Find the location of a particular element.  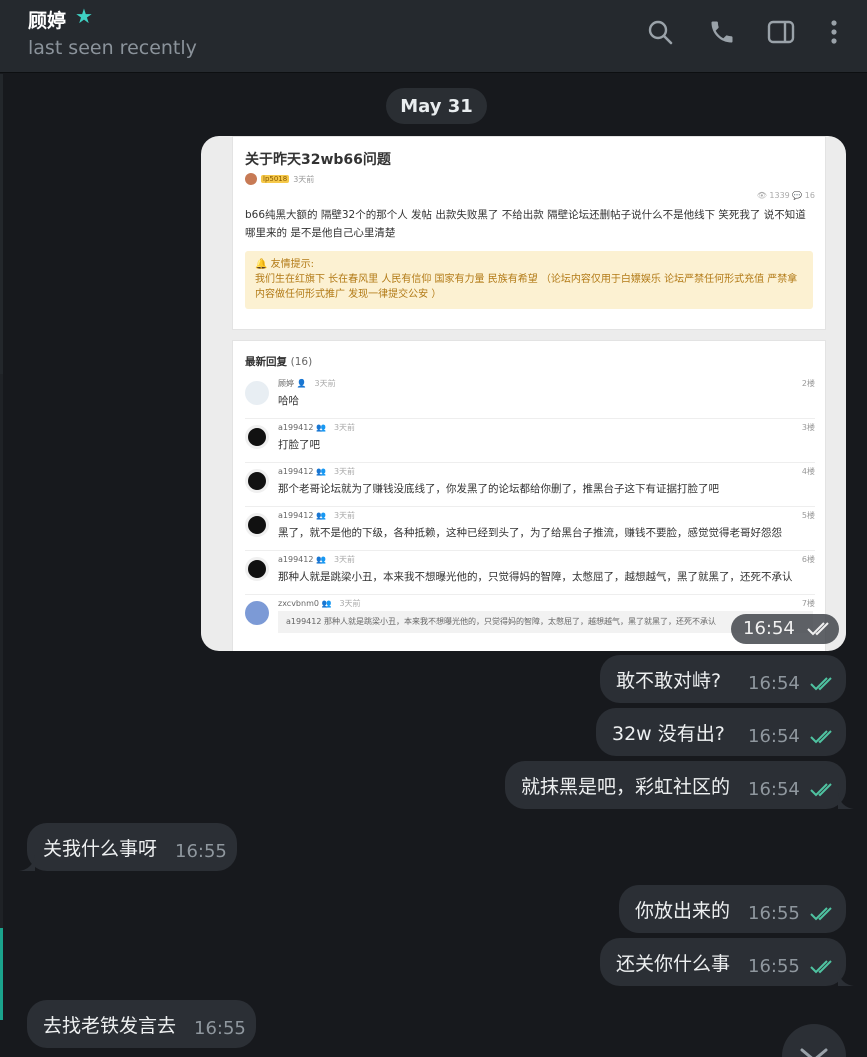

contact-name: 顾婷 is located at coordinates (47, 19).